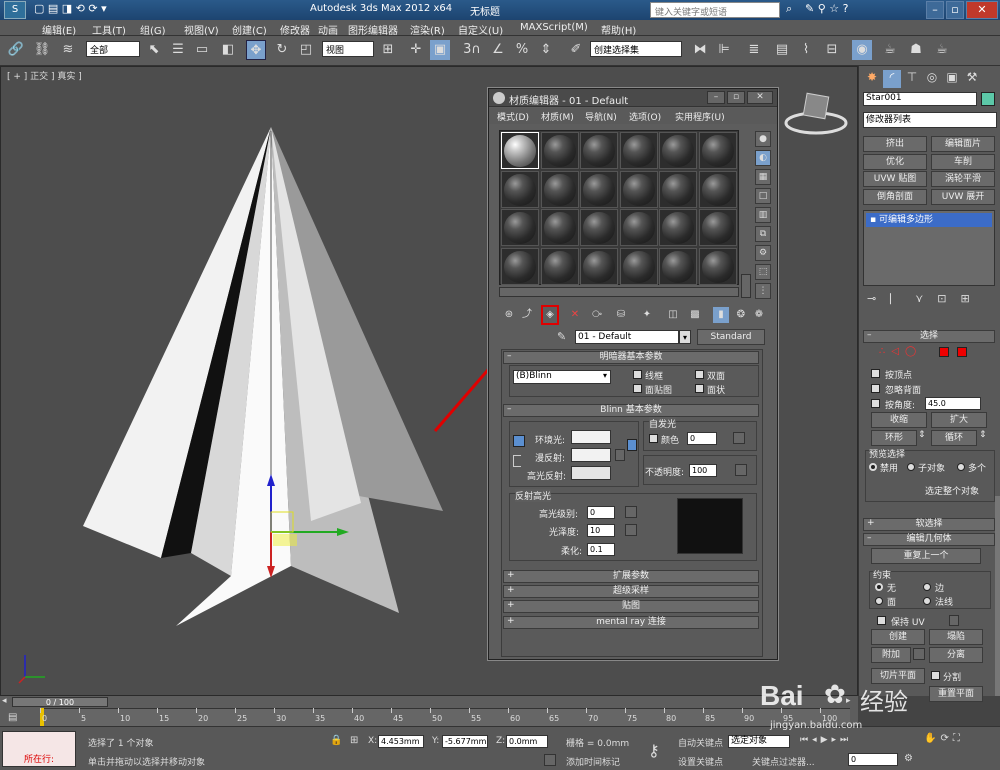  What do you see at coordinates (557, 116) in the screenshot?
I see `me-menu-item-1: 材质(M)` at bounding box center [557, 116].